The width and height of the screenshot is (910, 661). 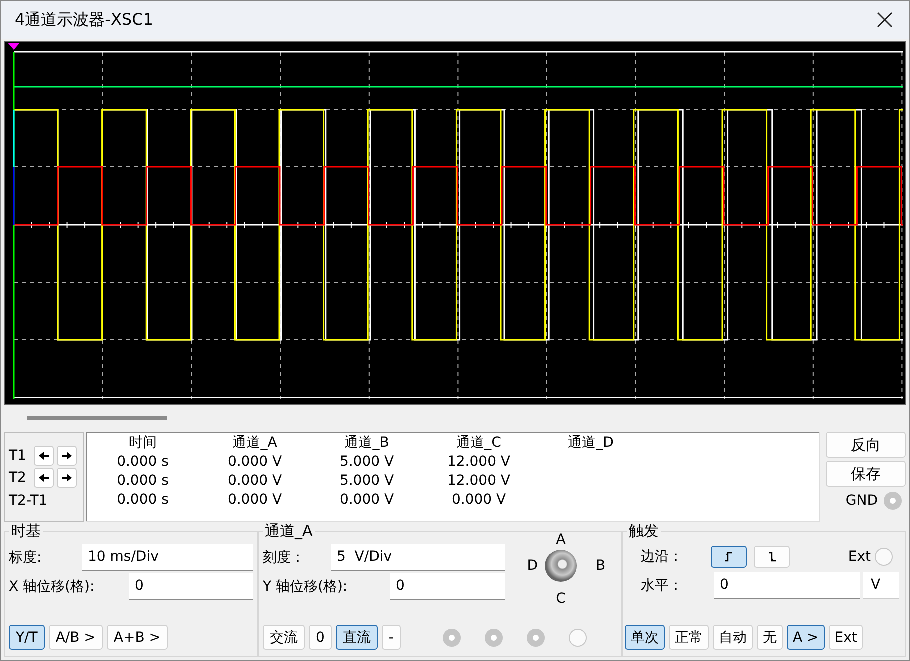 What do you see at coordinates (561, 599) in the screenshot?
I see `channel-label: C` at bounding box center [561, 599].